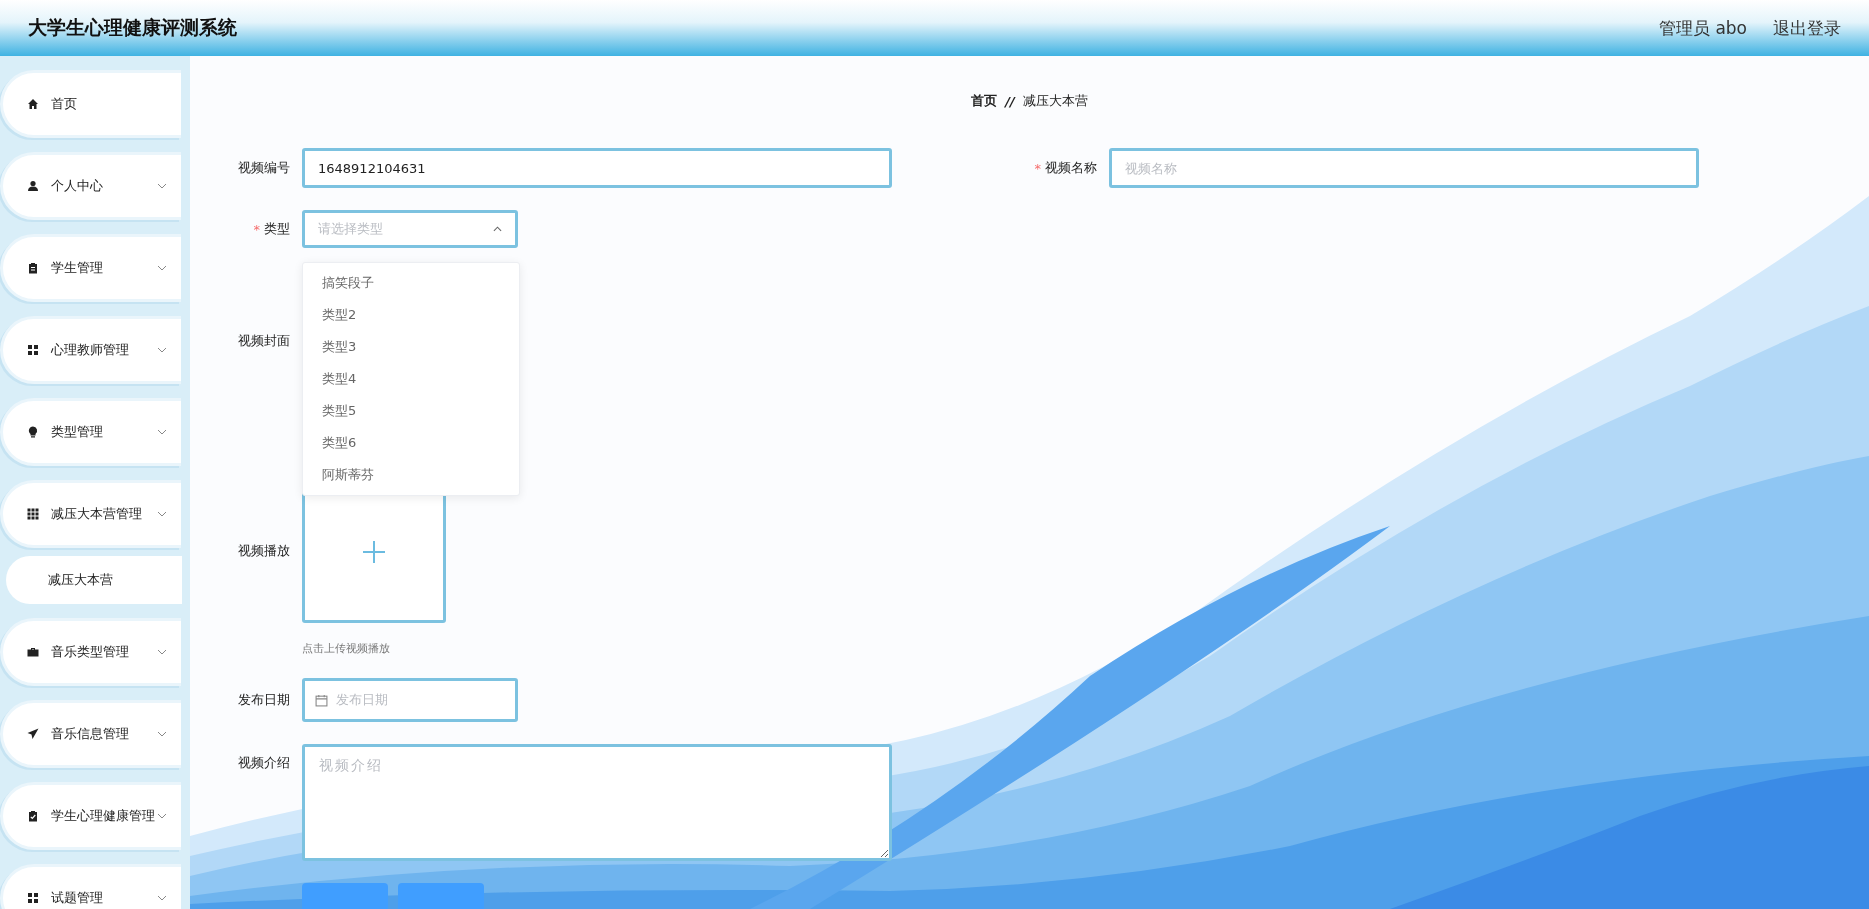 The width and height of the screenshot is (1869, 909). What do you see at coordinates (411, 315) in the screenshot?
I see `dropdown-option: 类型2` at bounding box center [411, 315].